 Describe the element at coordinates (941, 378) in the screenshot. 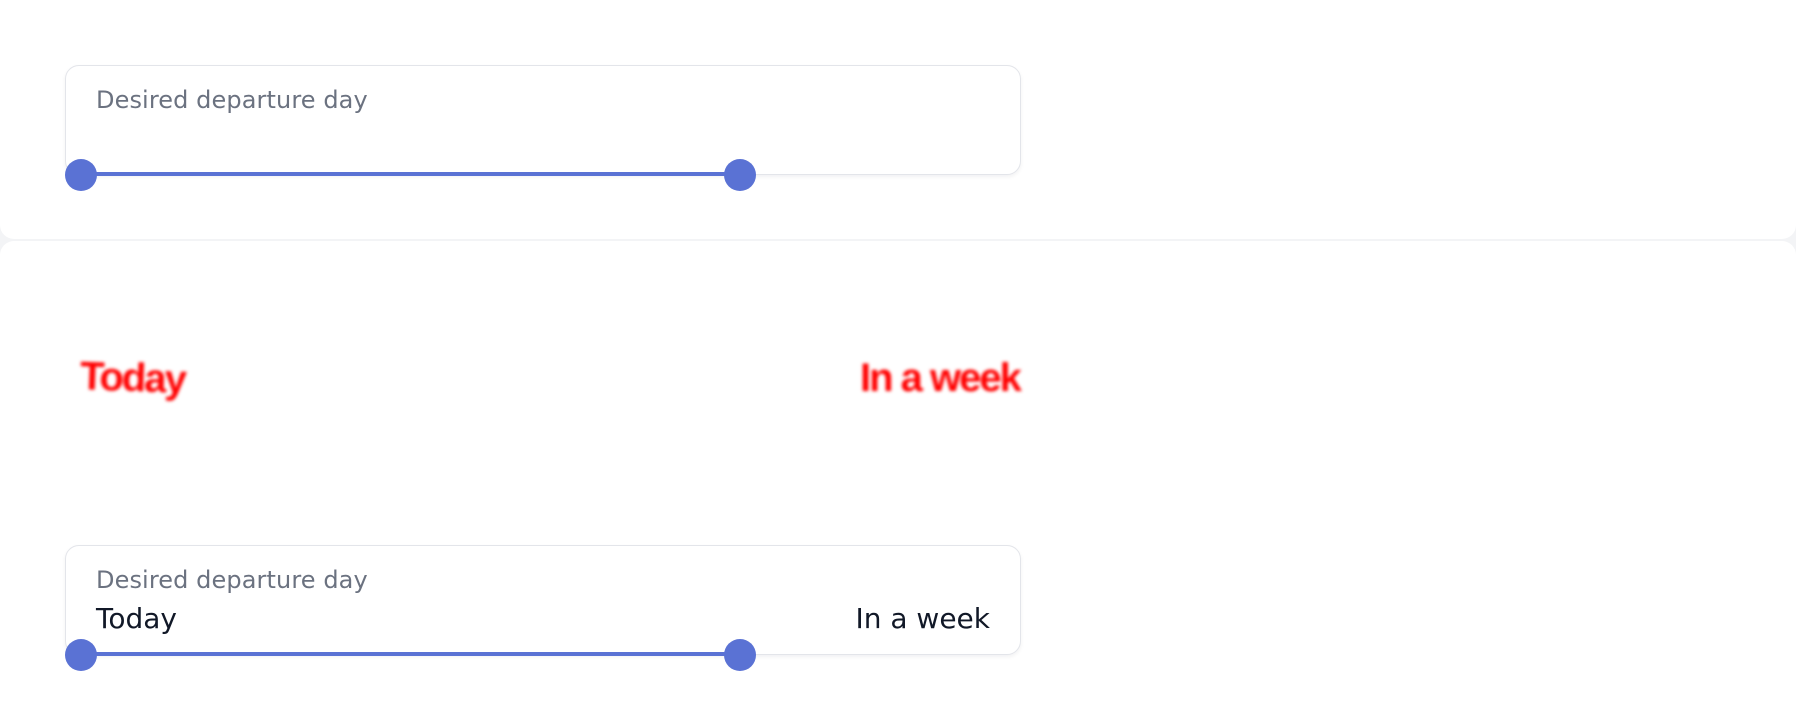

I see `overlay-end-text: In a week` at that location.